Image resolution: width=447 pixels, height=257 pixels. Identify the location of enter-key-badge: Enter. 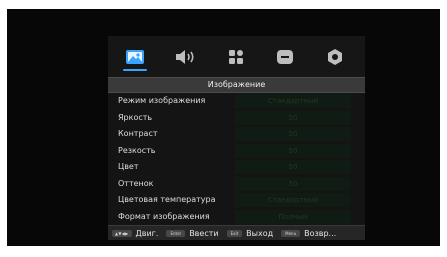
(176, 233).